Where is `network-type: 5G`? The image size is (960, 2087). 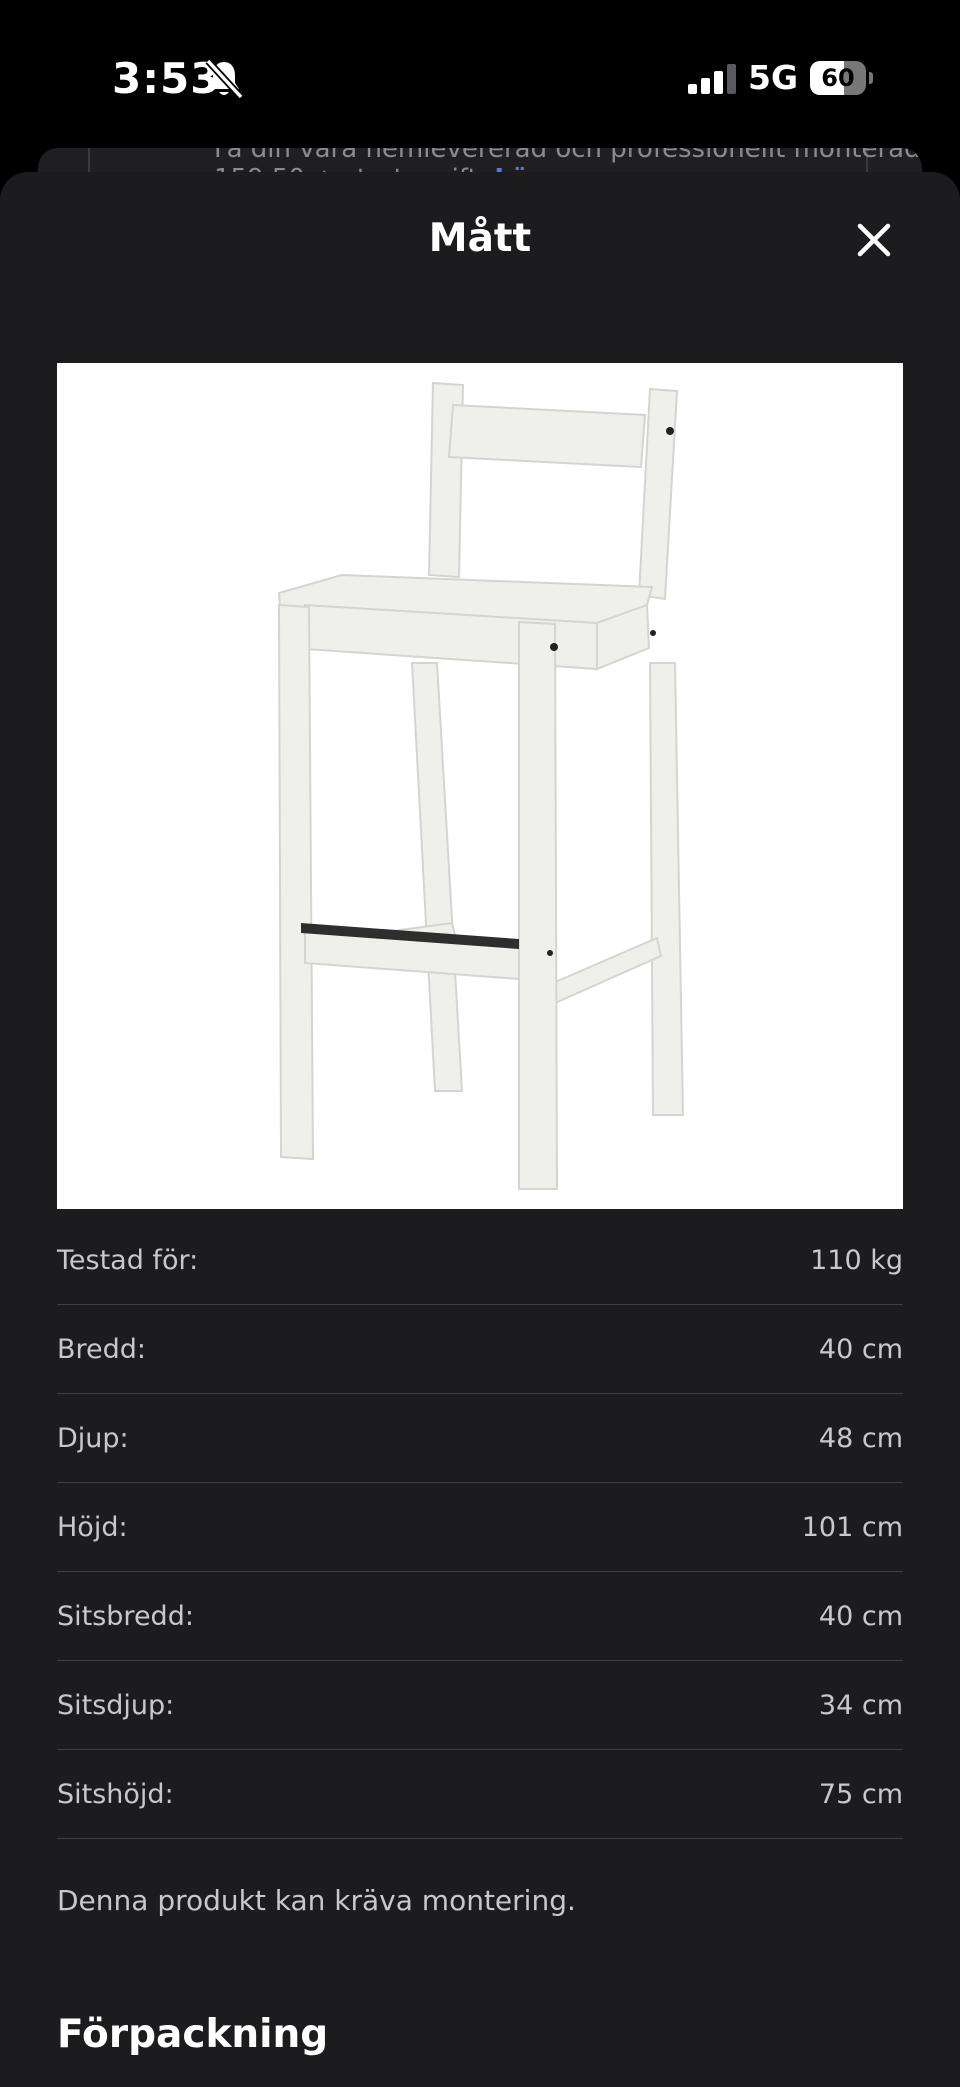
network-type: 5G is located at coordinates (773, 77).